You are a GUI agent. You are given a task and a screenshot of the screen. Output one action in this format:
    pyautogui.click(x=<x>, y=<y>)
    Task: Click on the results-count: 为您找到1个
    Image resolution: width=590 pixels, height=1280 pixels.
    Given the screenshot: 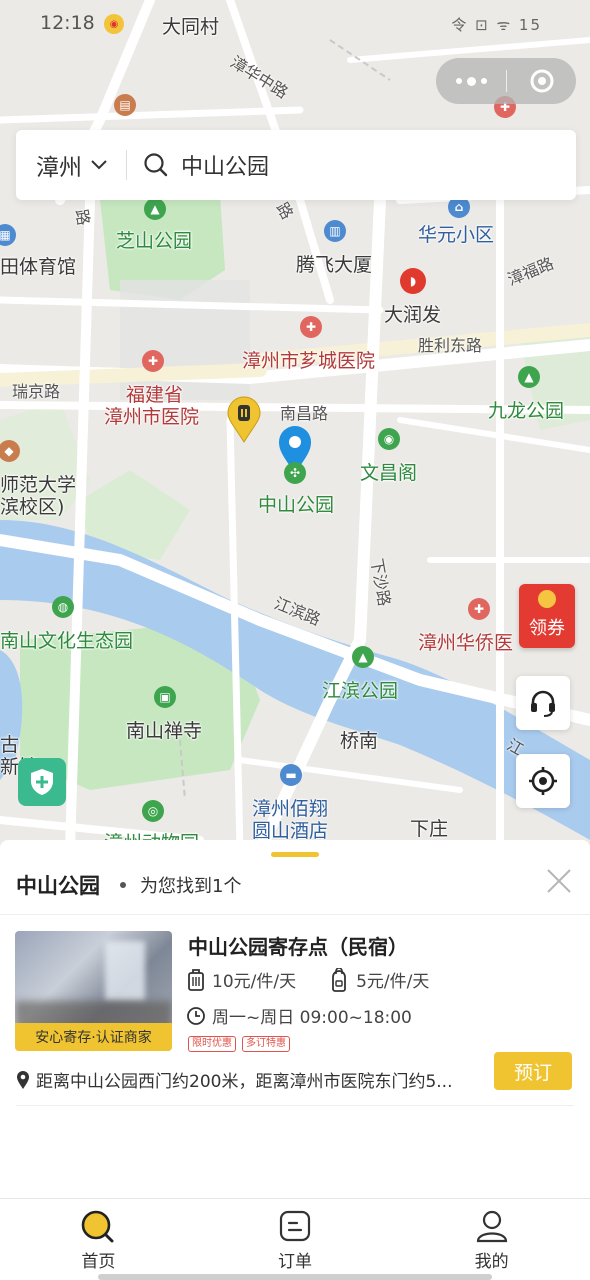 What is the action you would take?
    pyautogui.click(x=191, y=886)
    